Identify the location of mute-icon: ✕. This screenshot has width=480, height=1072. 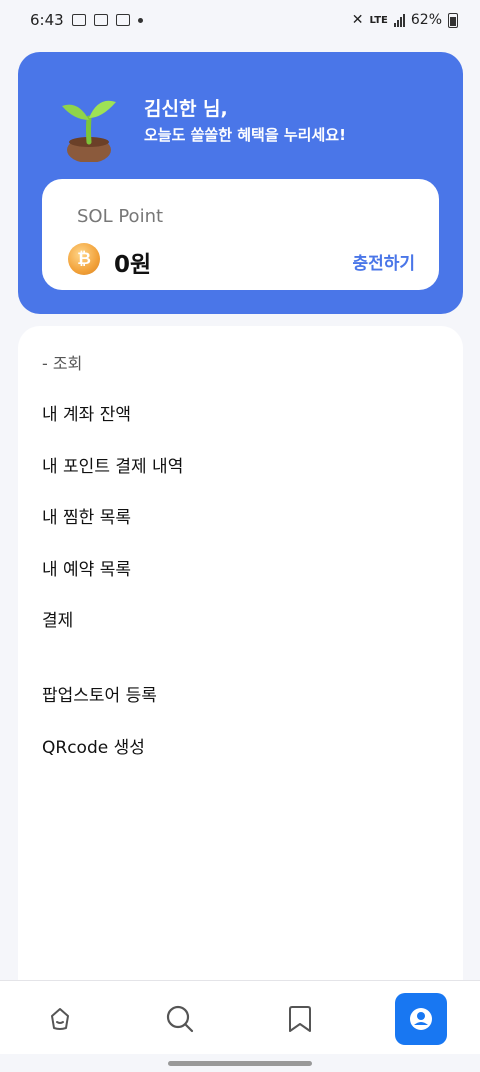
(357, 20).